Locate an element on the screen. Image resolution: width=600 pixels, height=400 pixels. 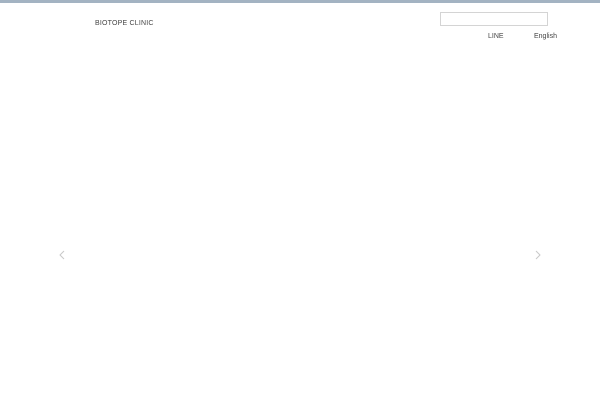
chevron-left-icon is located at coordinates (62, 255).